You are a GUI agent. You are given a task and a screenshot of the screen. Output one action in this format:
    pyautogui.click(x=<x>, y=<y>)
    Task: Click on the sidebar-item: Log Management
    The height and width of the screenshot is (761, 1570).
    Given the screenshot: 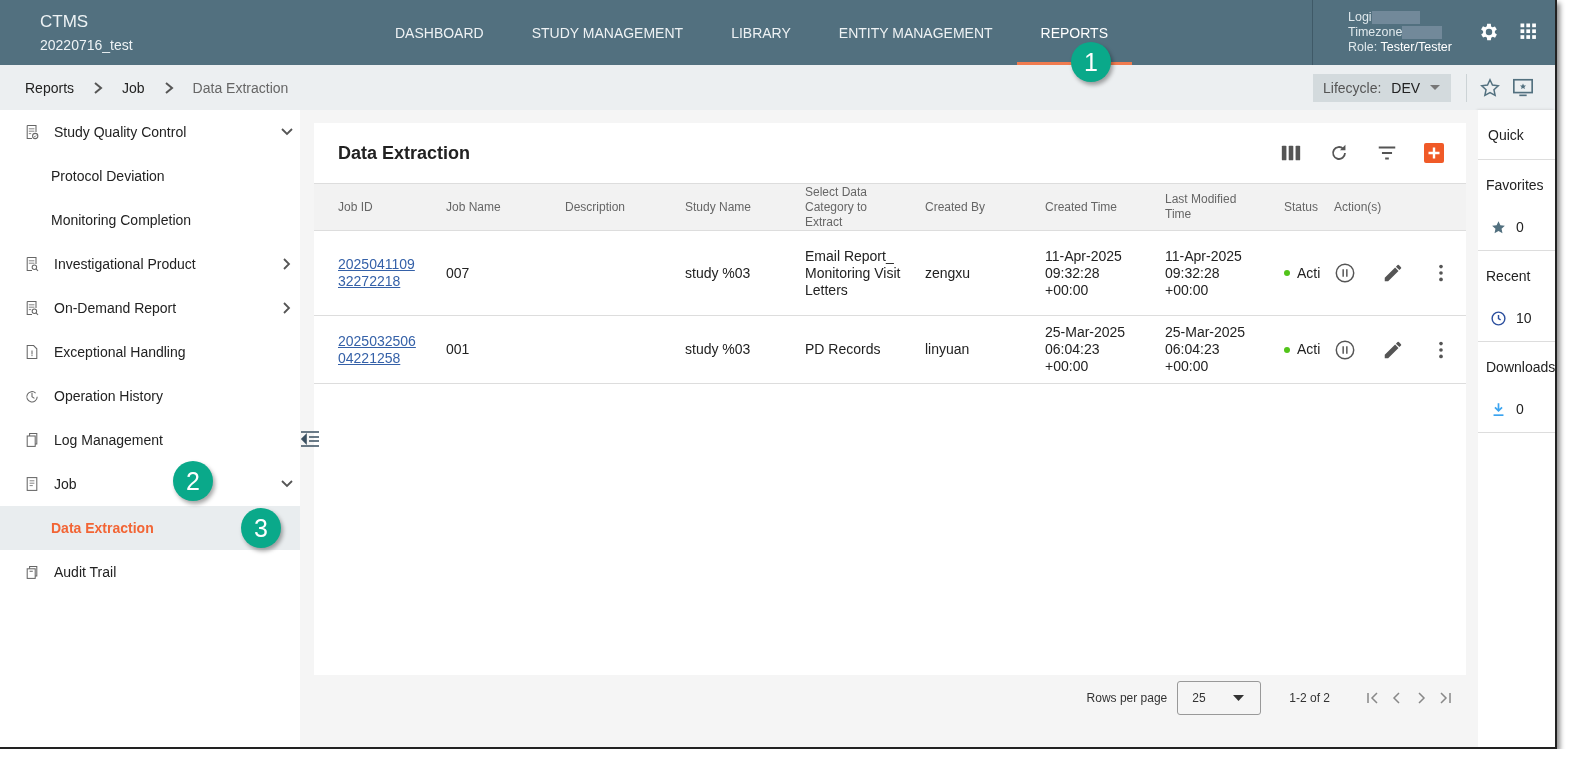 What is the action you would take?
    pyautogui.click(x=108, y=440)
    